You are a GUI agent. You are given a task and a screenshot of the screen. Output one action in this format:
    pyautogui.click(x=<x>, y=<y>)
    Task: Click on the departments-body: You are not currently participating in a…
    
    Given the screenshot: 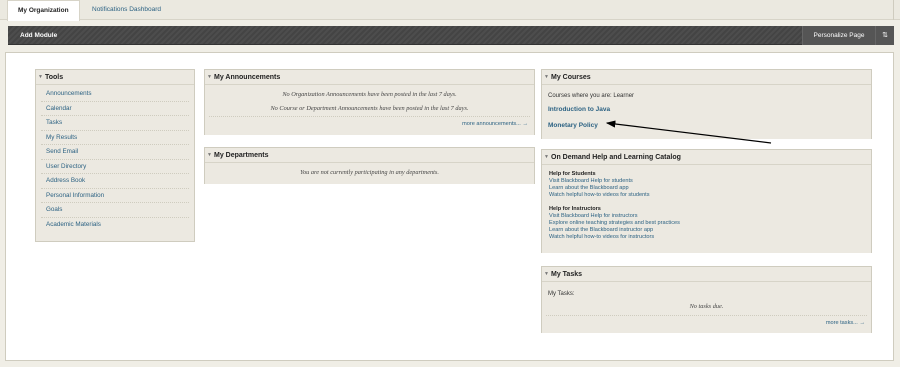 What is the action you would take?
    pyautogui.click(x=369, y=173)
    